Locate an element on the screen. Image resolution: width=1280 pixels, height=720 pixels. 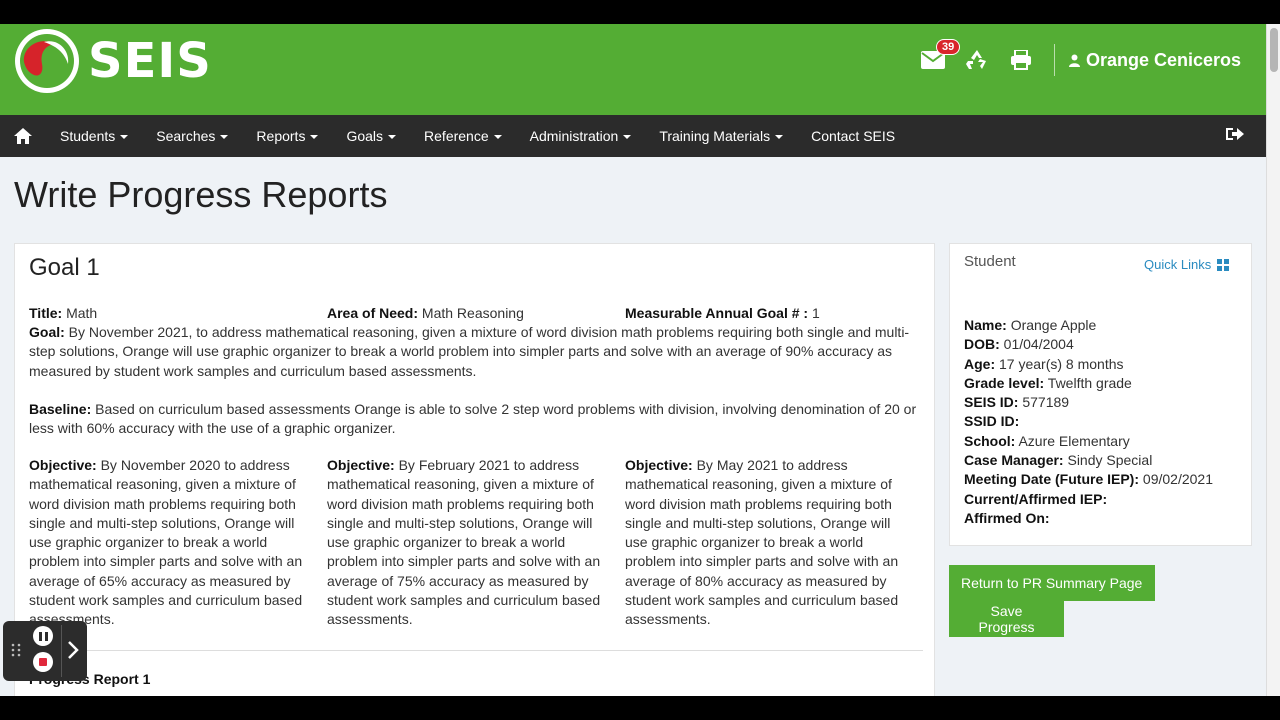
user-name: Orange Ceniceros is located at coordinates (1164, 59).